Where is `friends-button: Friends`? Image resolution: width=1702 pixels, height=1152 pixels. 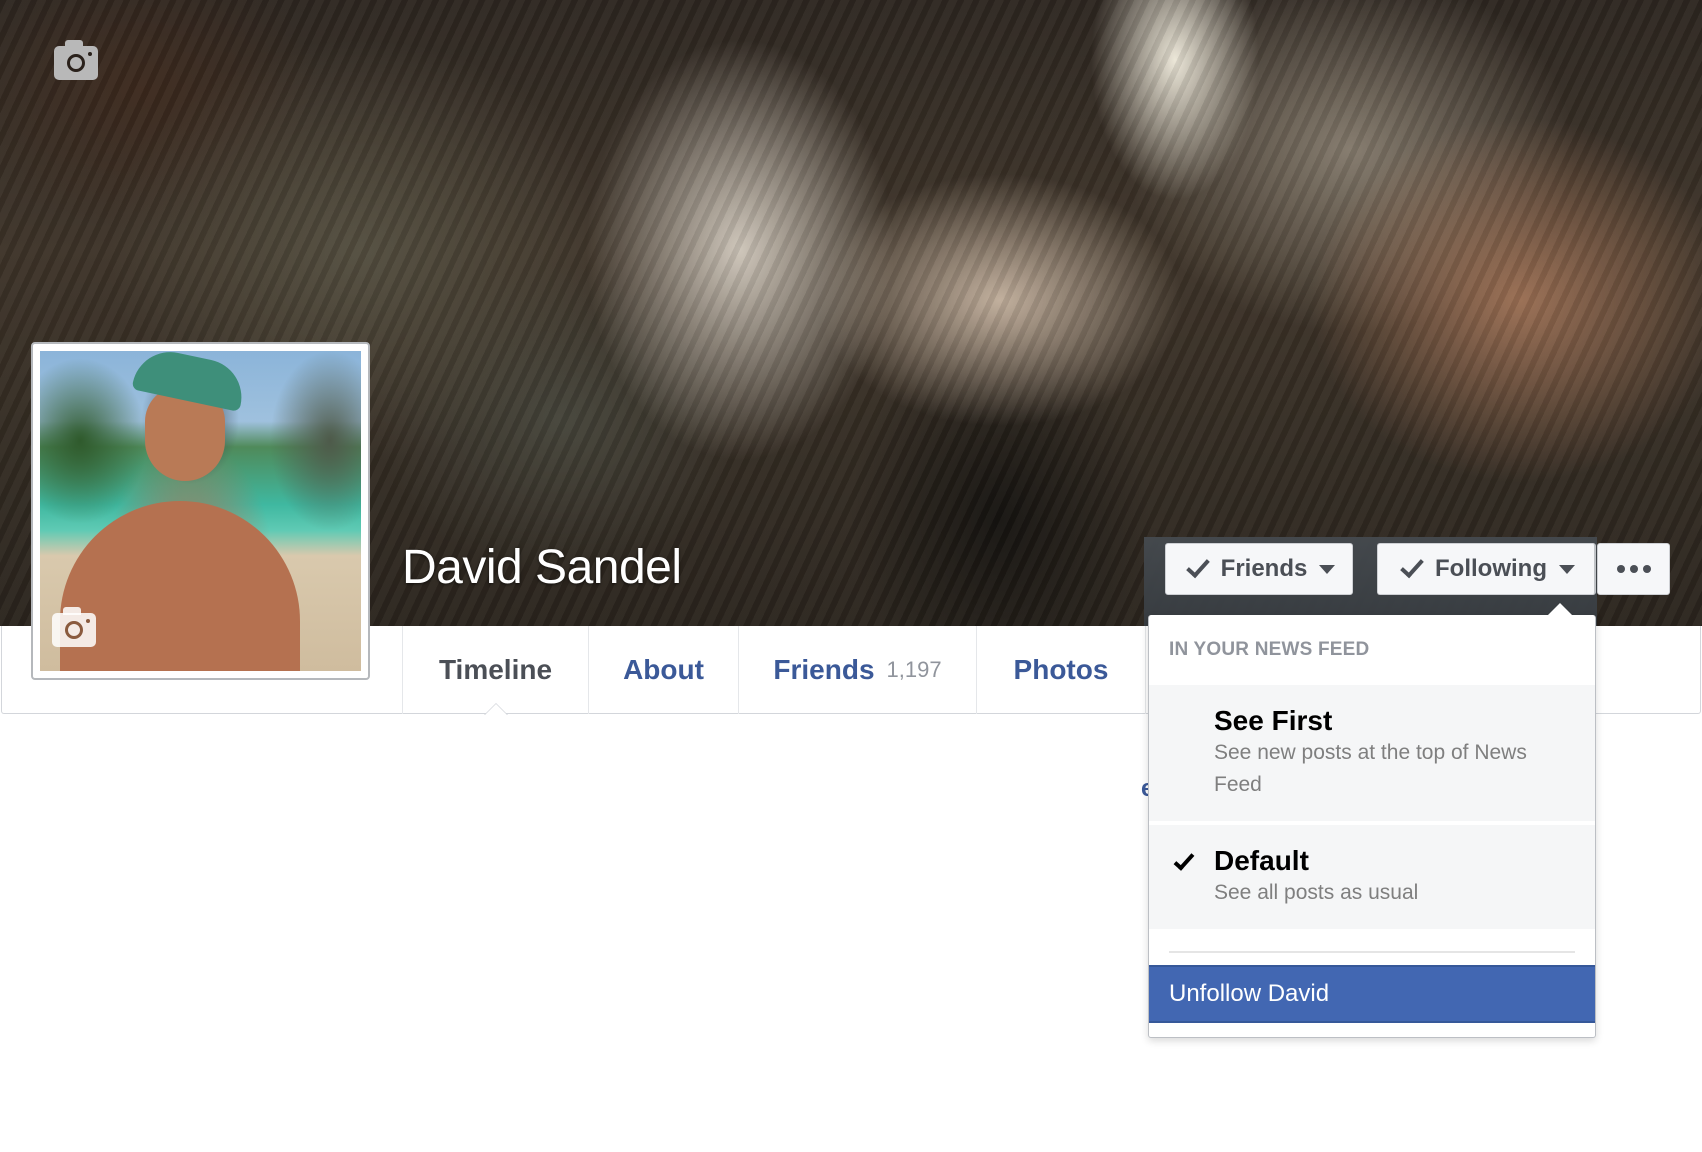 friends-button: Friends is located at coordinates (1259, 569).